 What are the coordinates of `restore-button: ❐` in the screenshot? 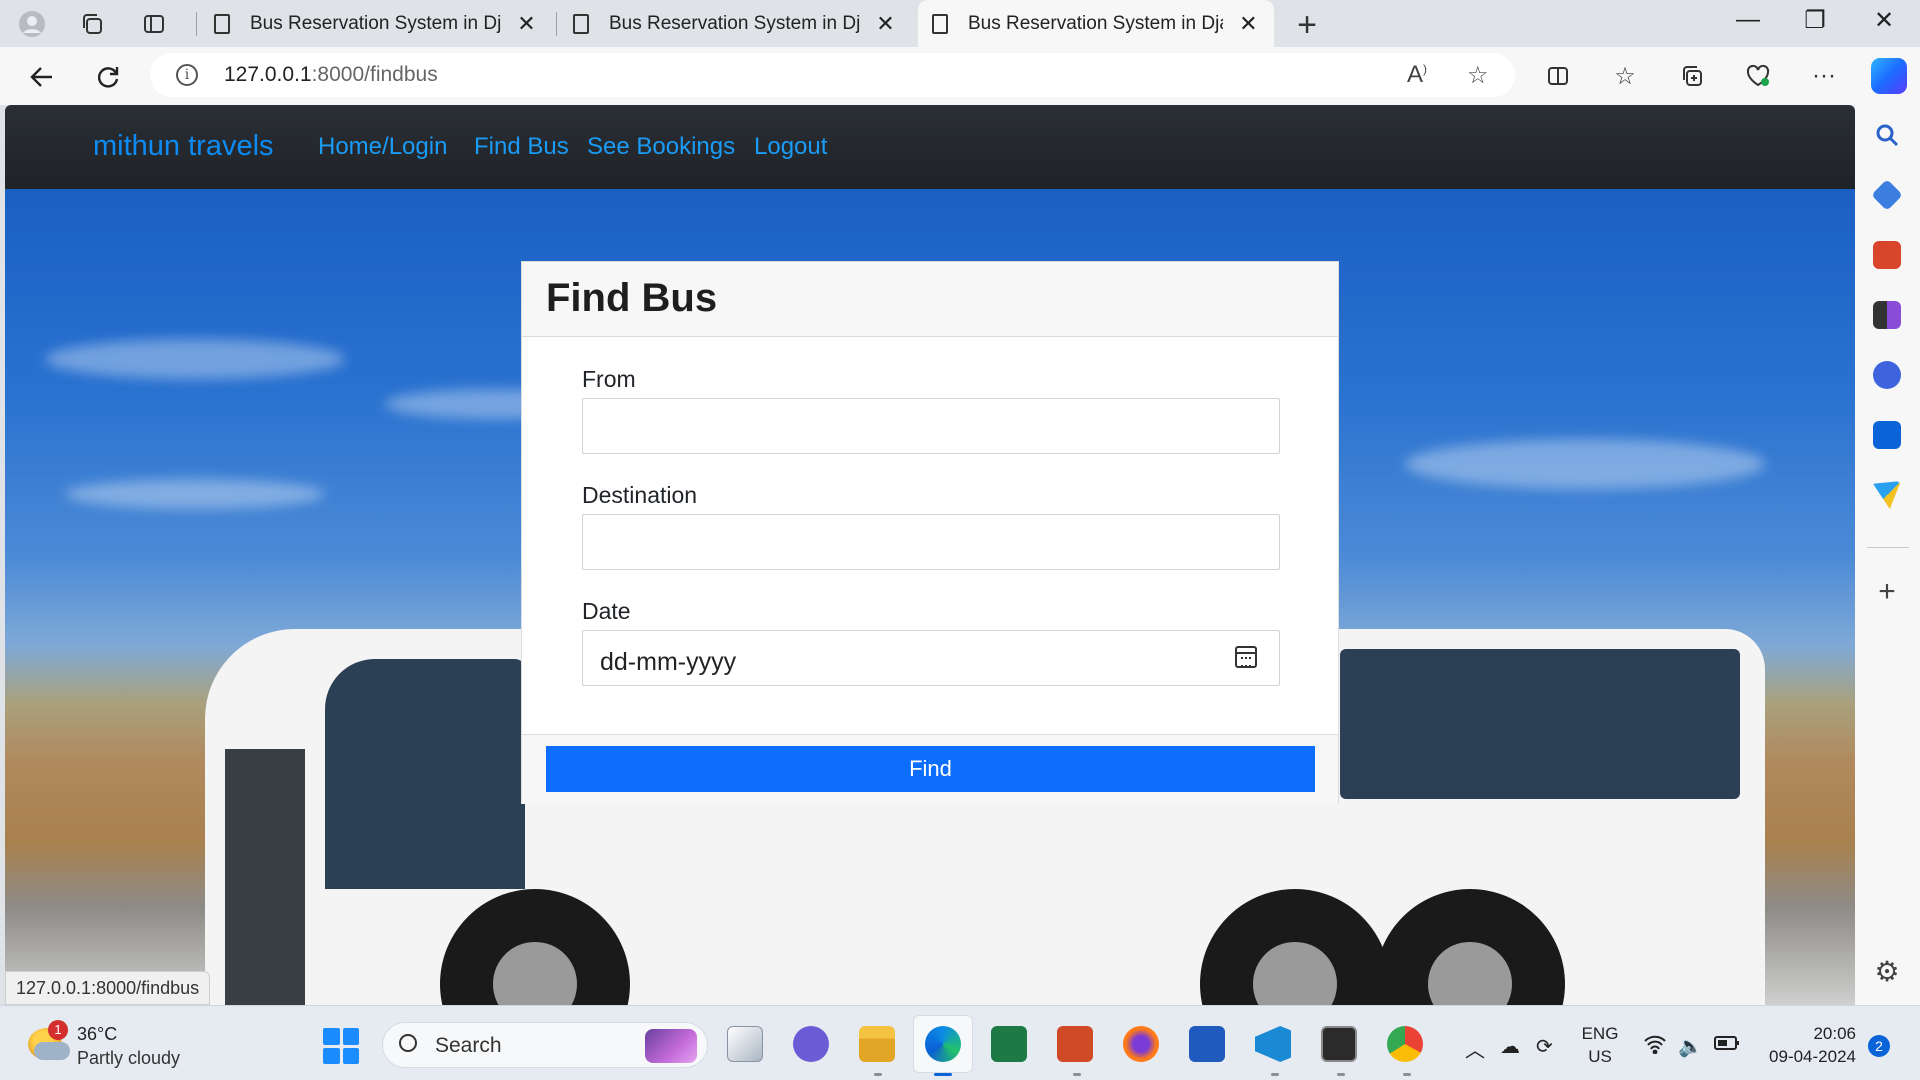 It's located at (1815, 20).